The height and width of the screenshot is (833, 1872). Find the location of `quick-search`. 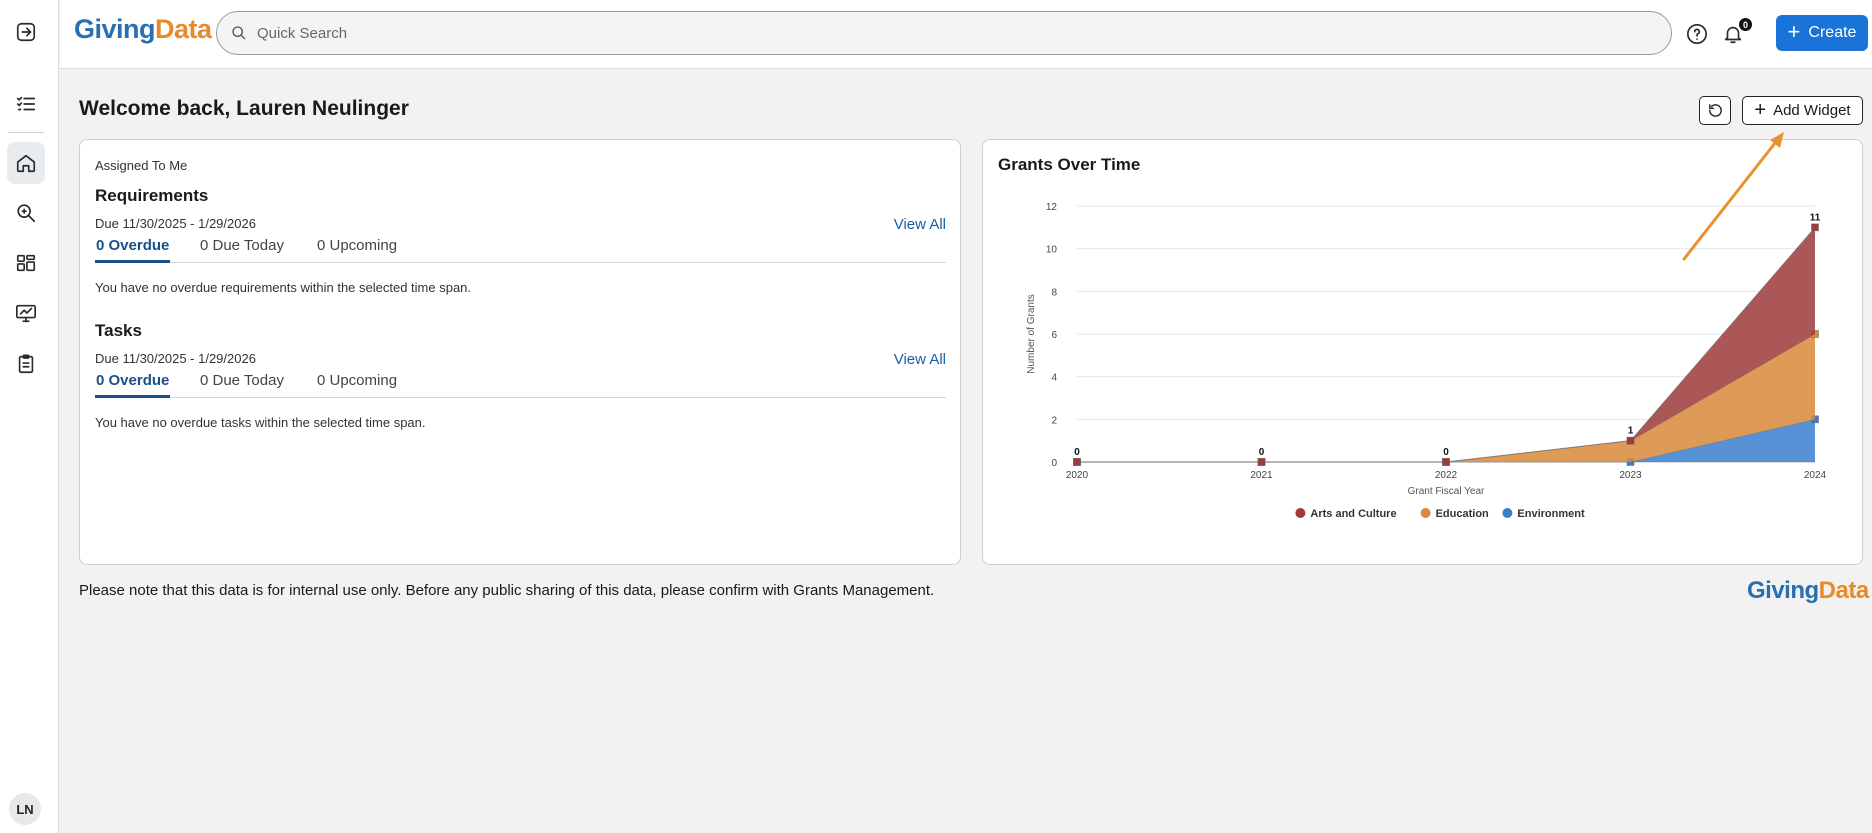

quick-search is located at coordinates (944, 33).